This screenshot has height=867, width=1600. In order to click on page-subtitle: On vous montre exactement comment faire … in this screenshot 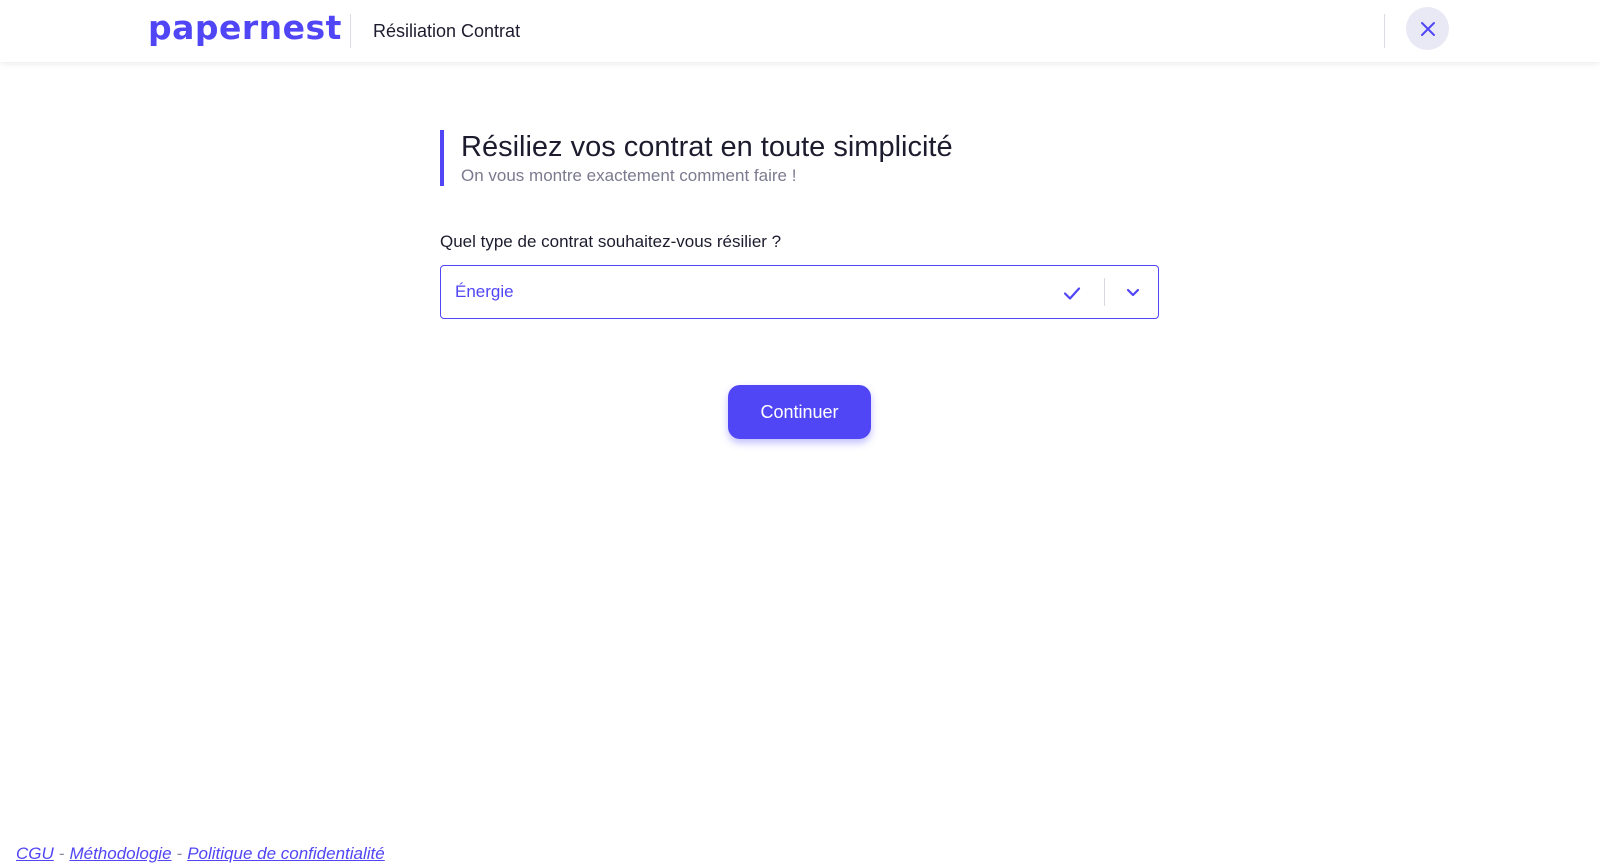, I will do `click(629, 175)`.